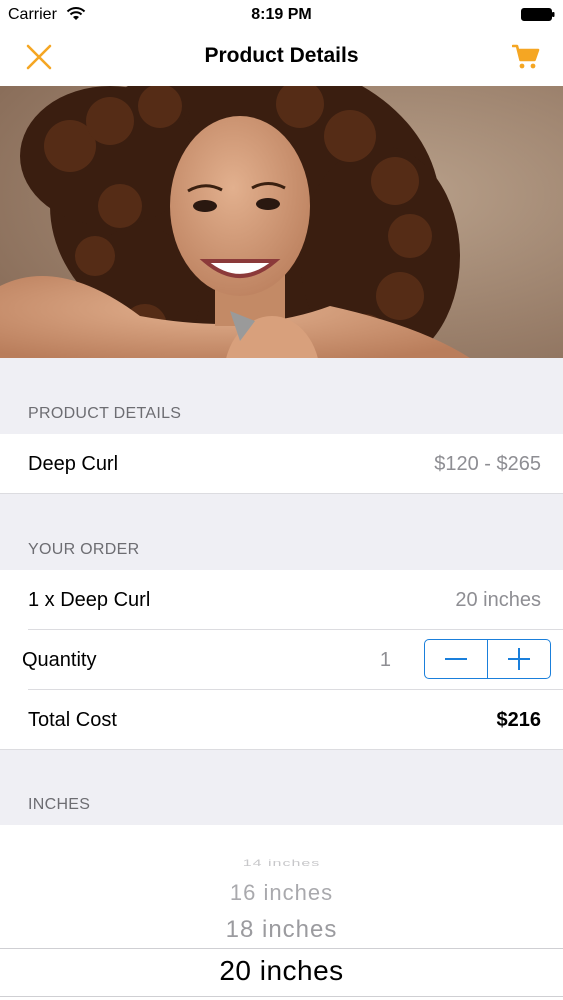 The width and height of the screenshot is (563, 1000). I want to click on total-cost-label: Total Cost, so click(72, 720).